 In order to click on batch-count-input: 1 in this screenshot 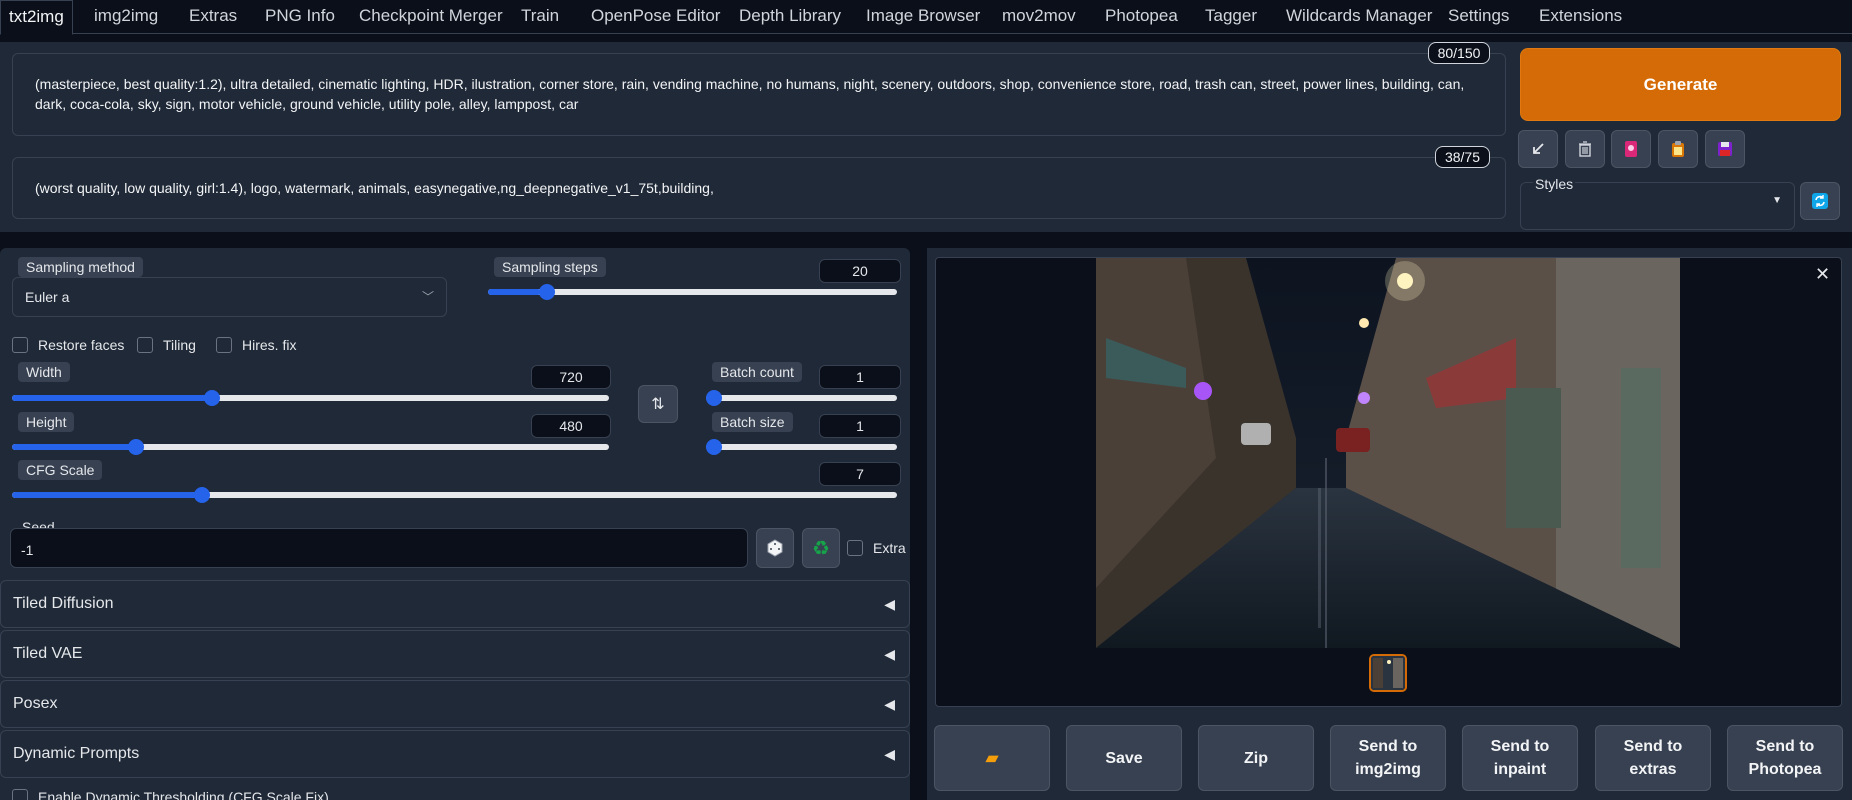, I will do `click(860, 377)`.